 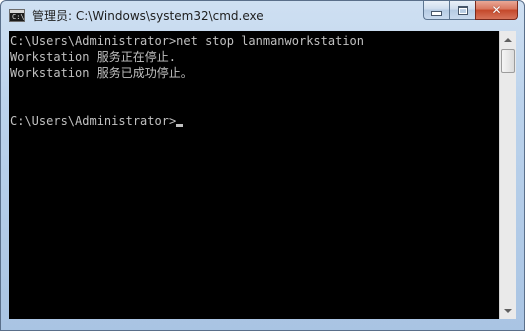 I want to click on console-prompt: C:\Users\Administrator>, so click(x=93, y=121).